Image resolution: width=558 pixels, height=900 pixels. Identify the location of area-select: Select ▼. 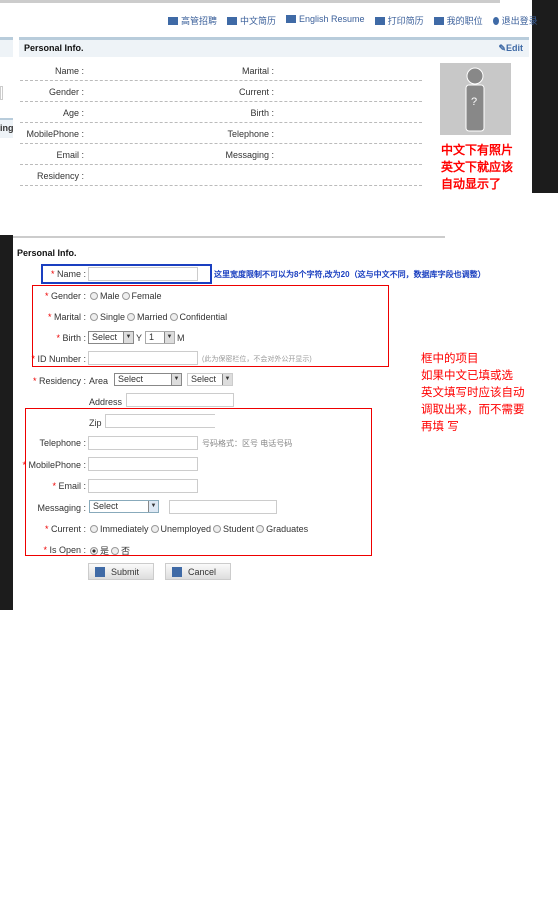
(148, 379).